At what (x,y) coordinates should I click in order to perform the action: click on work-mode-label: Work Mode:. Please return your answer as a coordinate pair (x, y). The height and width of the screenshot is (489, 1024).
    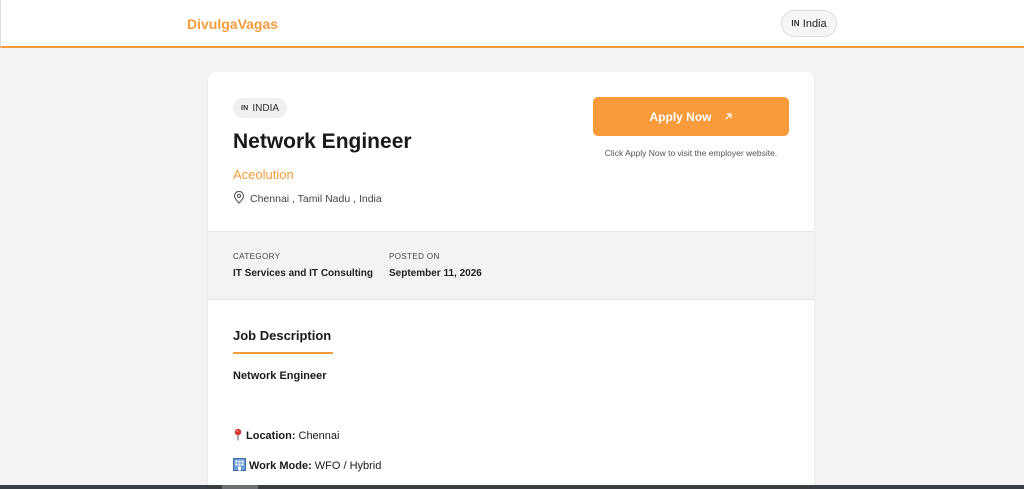
    Looking at the image, I should click on (280, 466).